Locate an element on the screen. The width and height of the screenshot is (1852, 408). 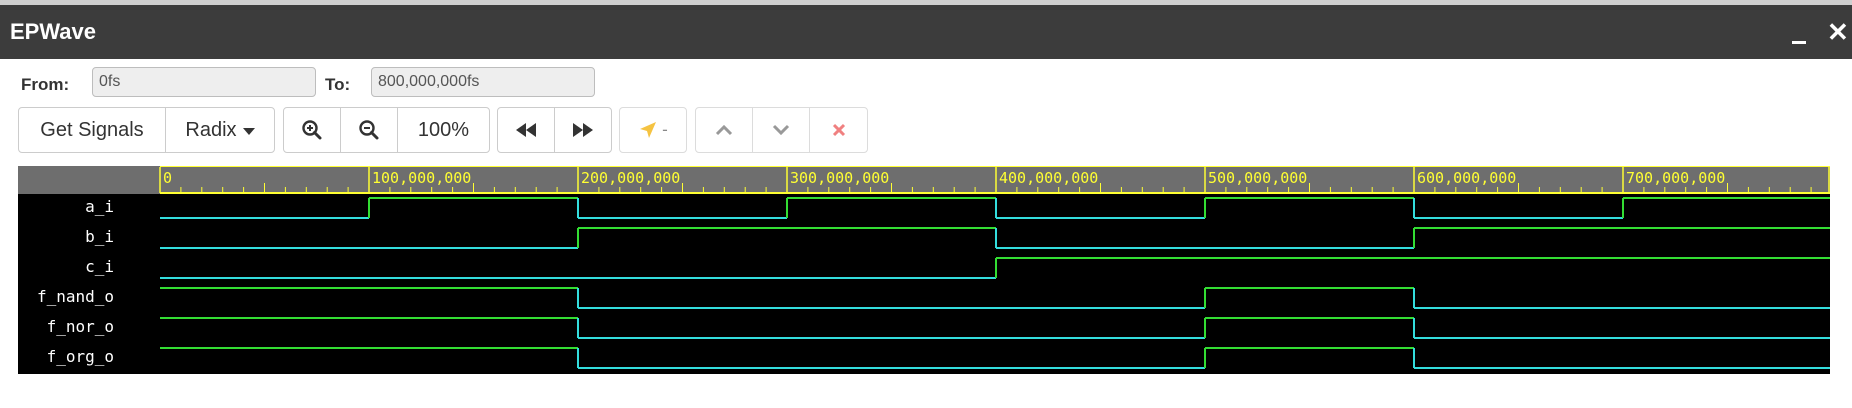
timeline-label-gutter is located at coordinates (89, 180).